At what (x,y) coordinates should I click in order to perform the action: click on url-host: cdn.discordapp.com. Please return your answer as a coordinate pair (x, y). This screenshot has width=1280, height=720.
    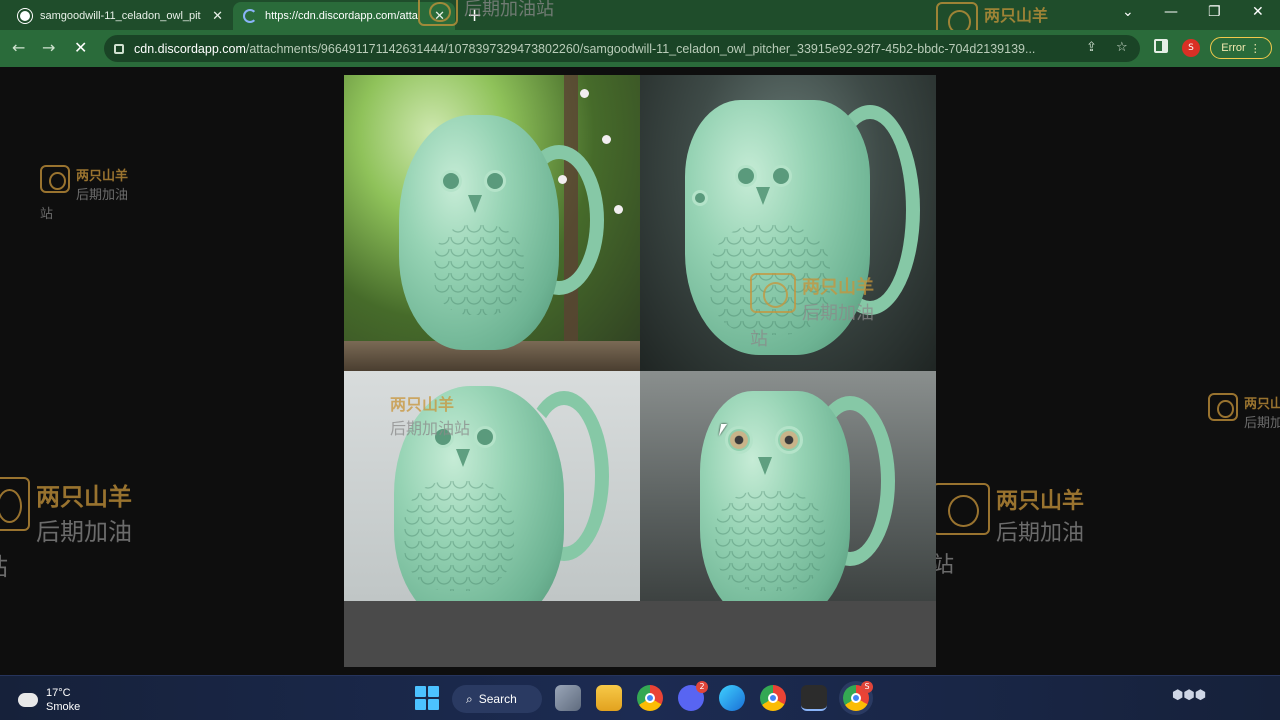
    Looking at the image, I should click on (190, 48).